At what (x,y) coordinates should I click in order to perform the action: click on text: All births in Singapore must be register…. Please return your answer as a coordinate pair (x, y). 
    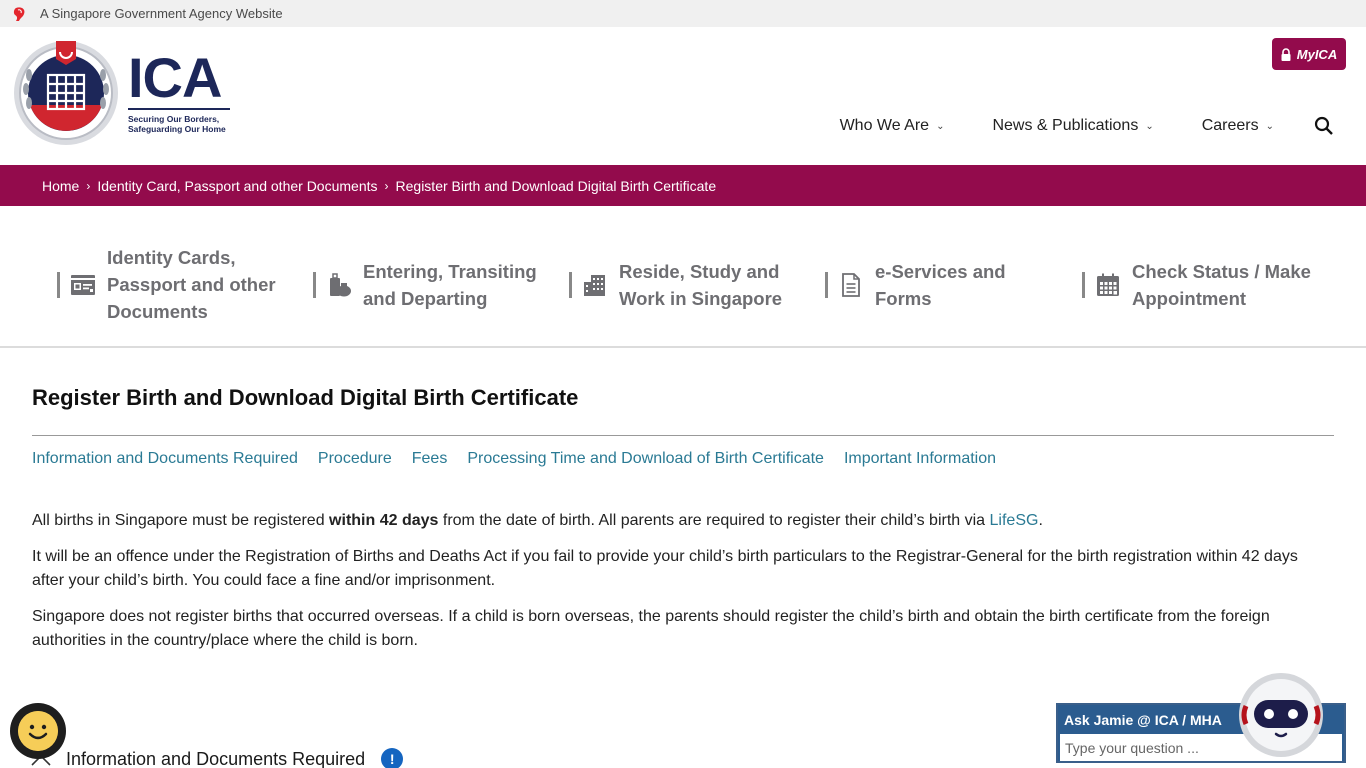
    Looking at the image, I should click on (181, 520).